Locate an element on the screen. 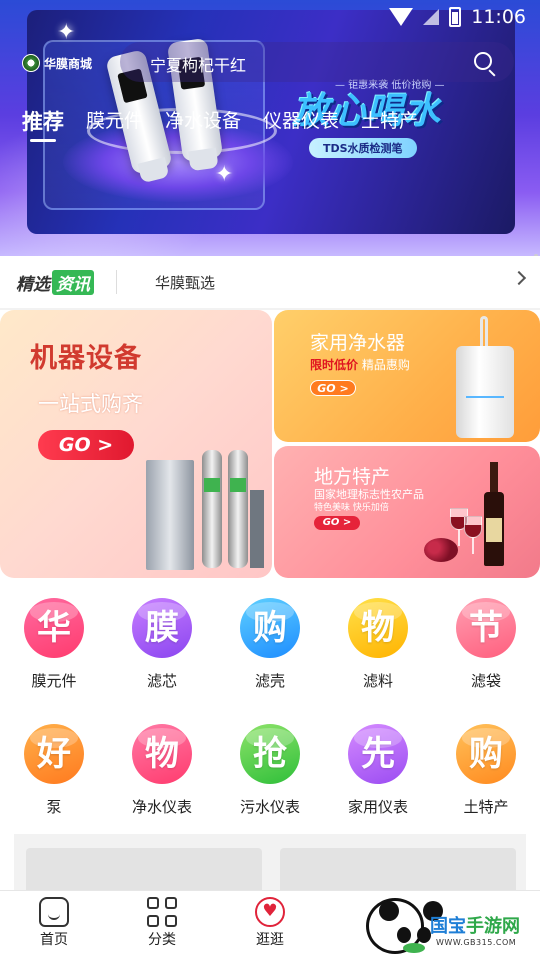  news-text: 华膜甄选 is located at coordinates (185, 282).